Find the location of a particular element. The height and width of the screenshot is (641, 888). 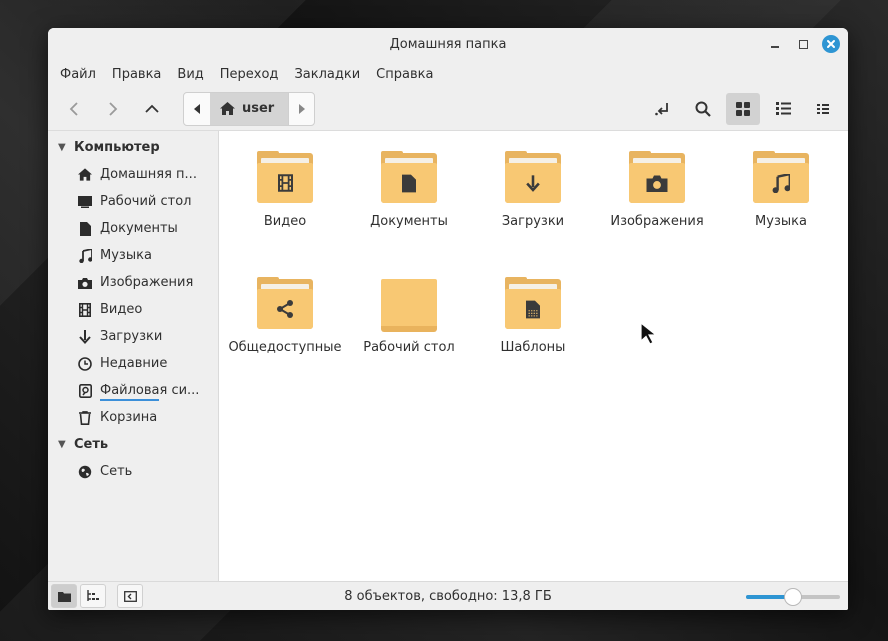

compact-view-button is located at coordinates (823, 109).